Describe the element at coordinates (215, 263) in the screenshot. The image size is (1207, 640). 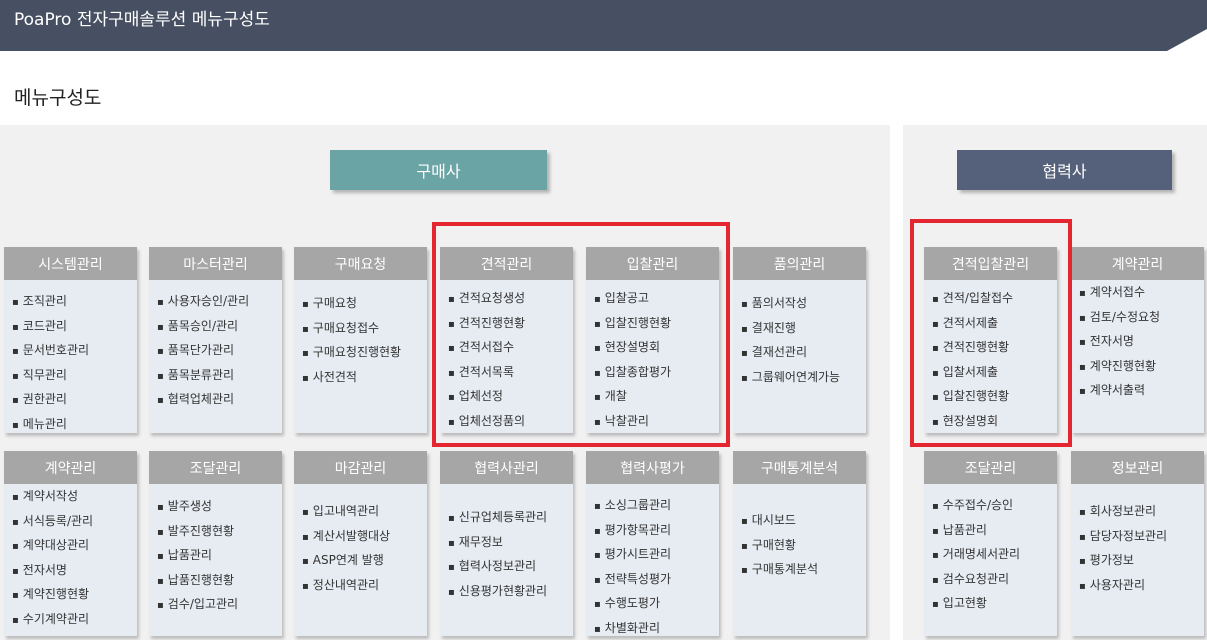
I see `menu-card-title: 마스터관리` at that location.